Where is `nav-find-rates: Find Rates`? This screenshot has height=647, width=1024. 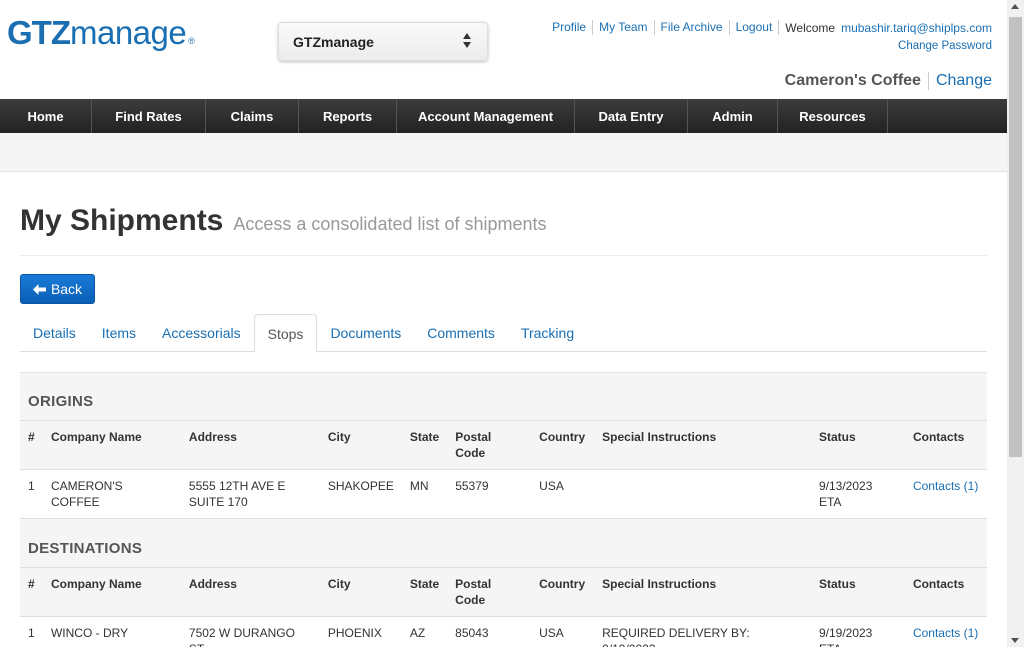 nav-find-rates: Find Rates is located at coordinates (149, 116).